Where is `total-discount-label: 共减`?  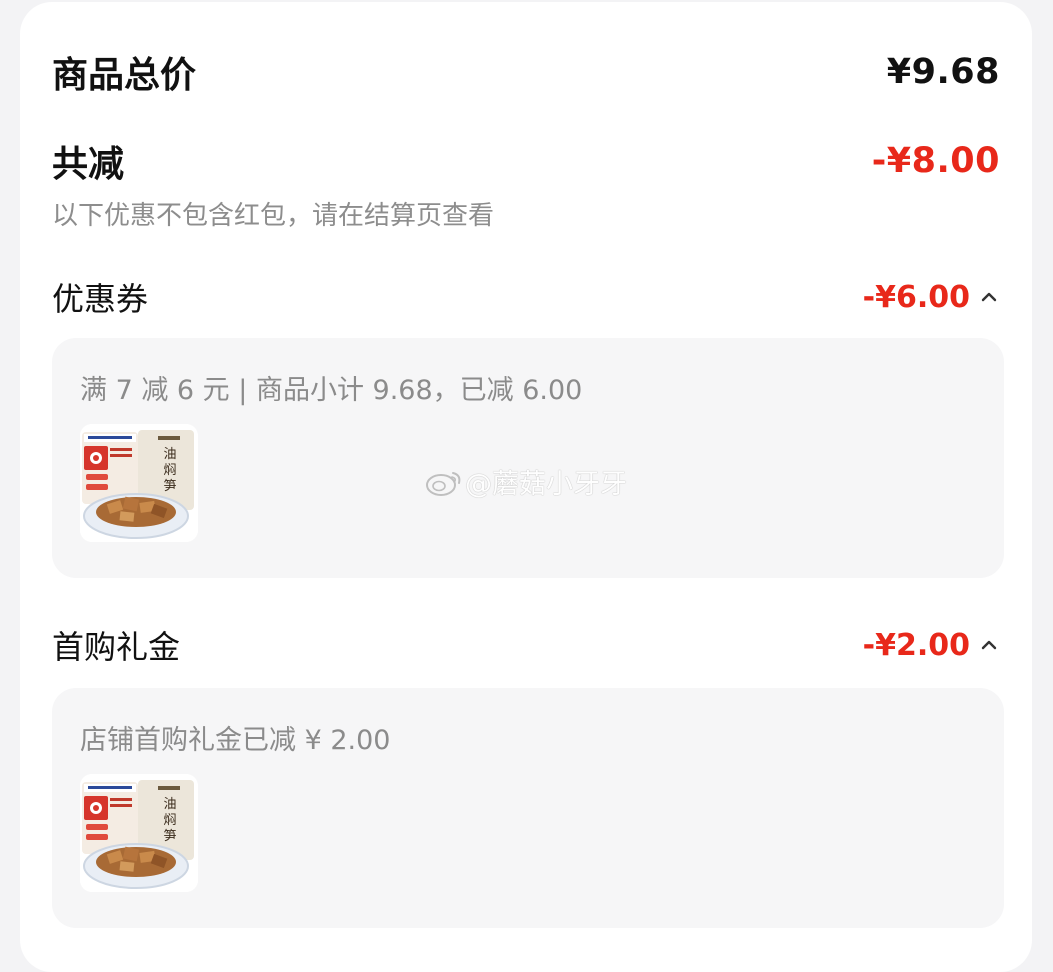 total-discount-label: 共减 is located at coordinates (88, 164).